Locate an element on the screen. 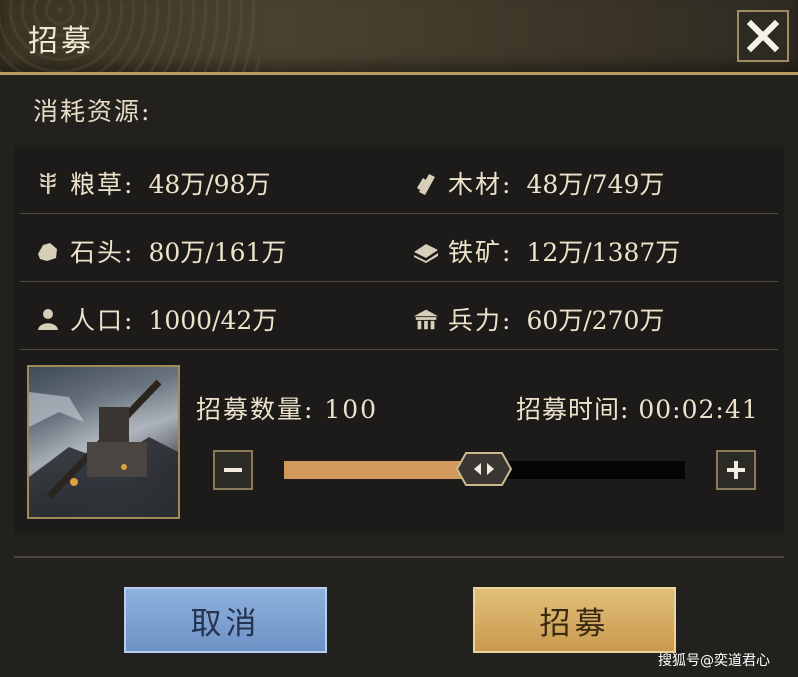 Image resolution: width=798 pixels, height=677 pixels. resource-grain: 粮草: 48万/98万 is located at coordinates (152, 183).